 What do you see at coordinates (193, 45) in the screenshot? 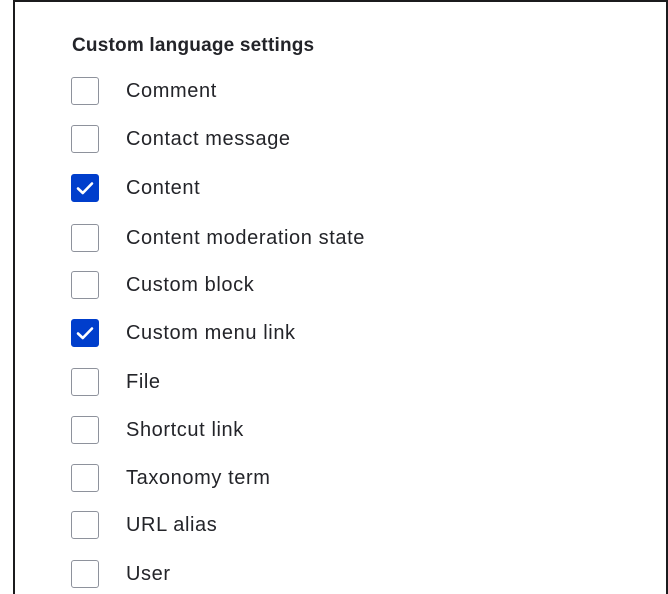
I see `section-title: Custom language settings` at bounding box center [193, 45].